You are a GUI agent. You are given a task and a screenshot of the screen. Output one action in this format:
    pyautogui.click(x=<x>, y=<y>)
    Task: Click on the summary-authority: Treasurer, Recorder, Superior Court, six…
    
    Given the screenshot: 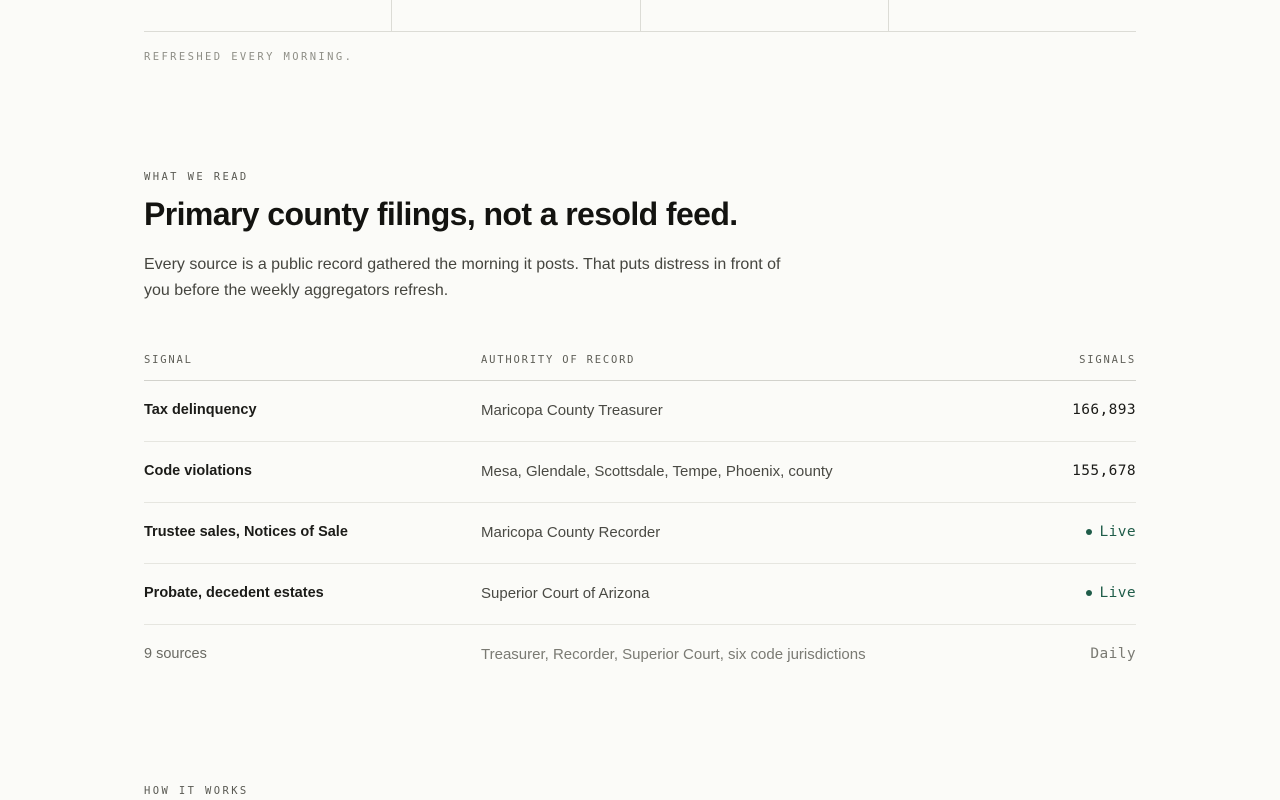 What is the action you would take?
    pyautogui.click(x=673, y=654)
    